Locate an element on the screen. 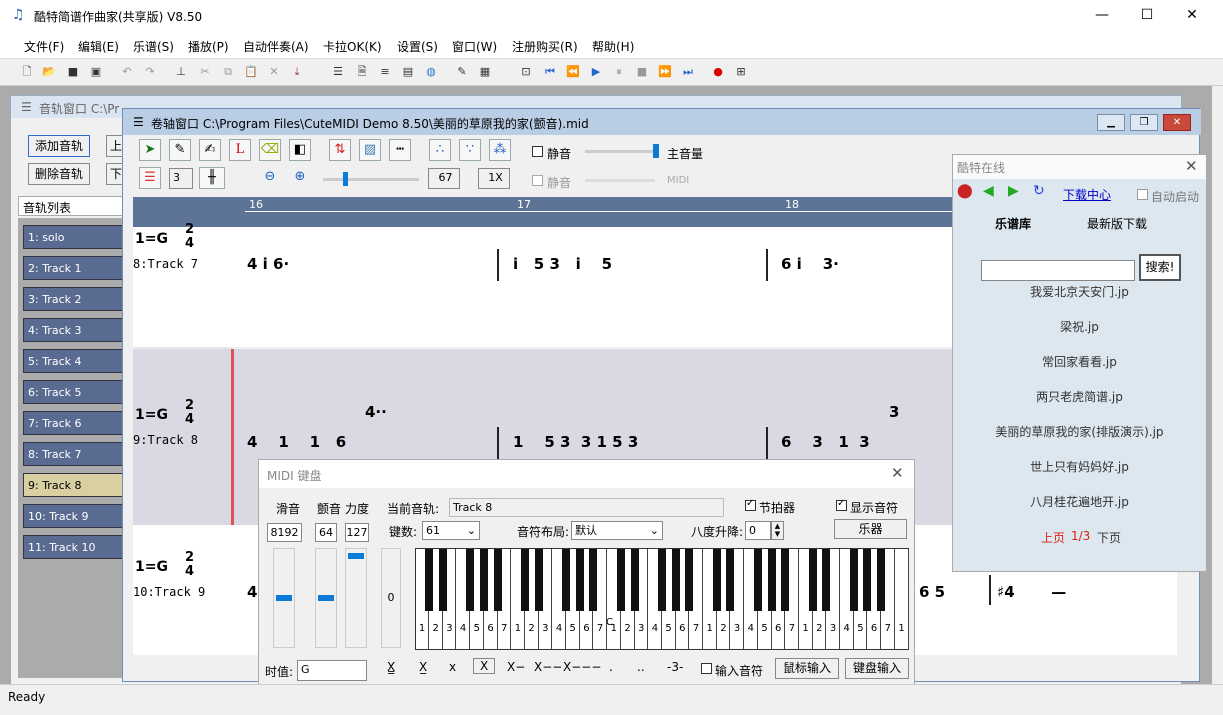  swap-updown-icon: ⇅ is located at coordinates (340, 150).